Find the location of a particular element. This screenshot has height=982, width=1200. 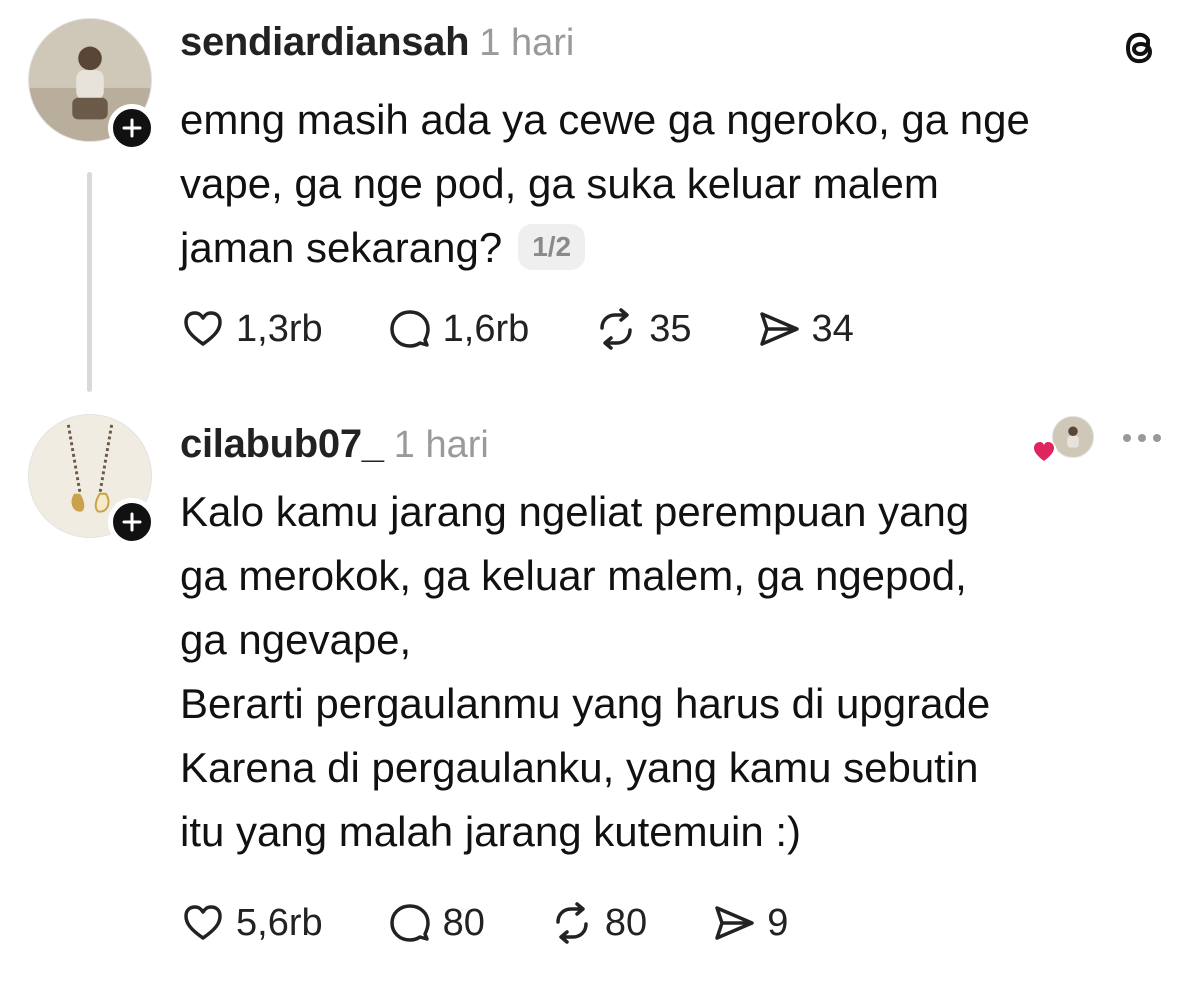

post-header: cilabub07_ 1 hari is located at coordinates (334, 444).